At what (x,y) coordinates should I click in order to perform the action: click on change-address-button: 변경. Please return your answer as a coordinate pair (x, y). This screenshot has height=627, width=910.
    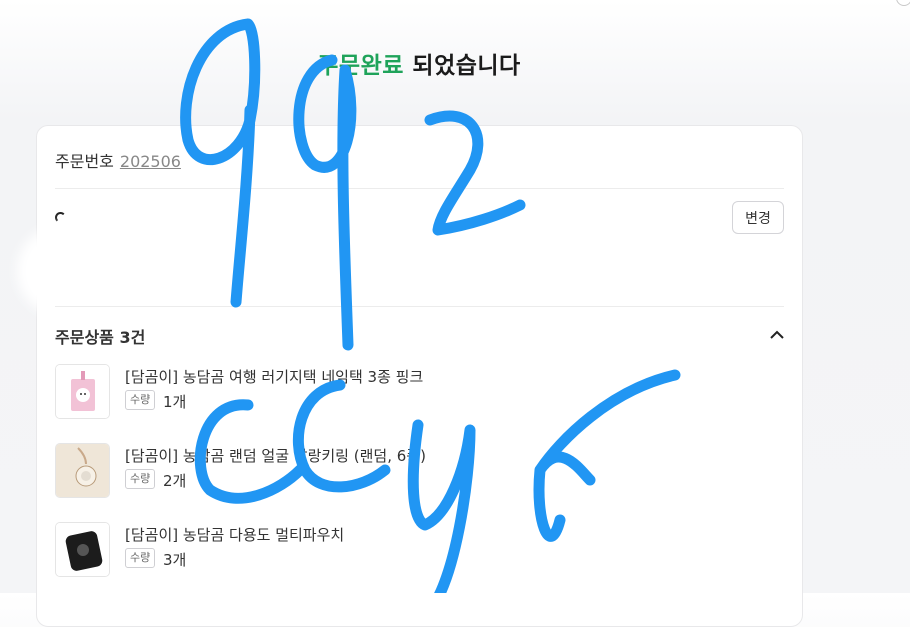
    Looking at the image, I should click on (758, 217).